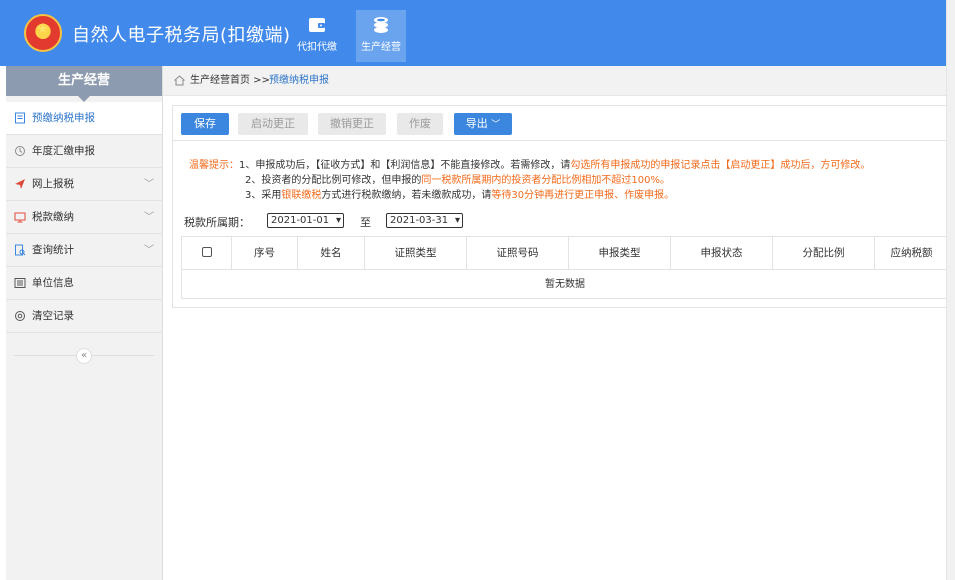 The image size is (955, 580). What do you see at coordinates (53, 250) in the screenshot?
I see `sidebar-item-label: 查询统计` at bounding box center [53, 250].